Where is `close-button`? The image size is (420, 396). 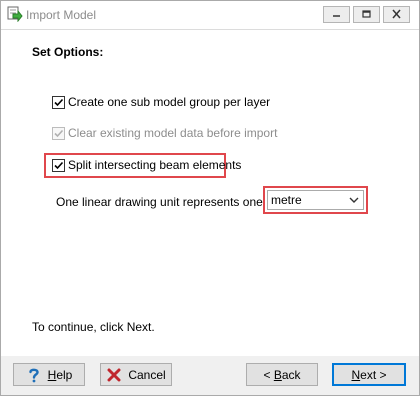
close-button is located at coordinates (396, 14).